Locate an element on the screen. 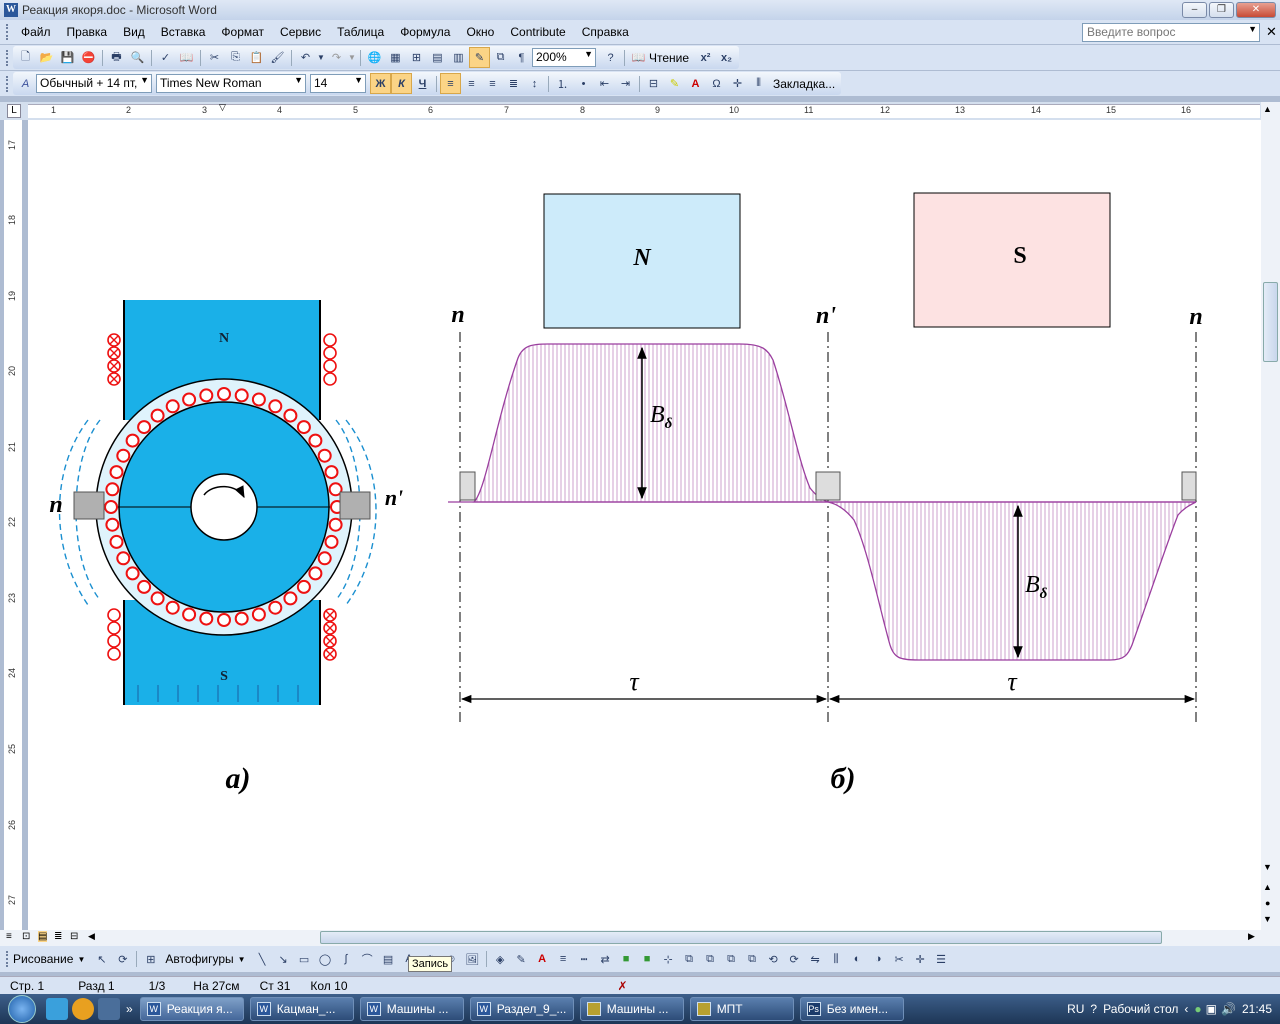 This screenshot has height=1024, width=1280. align-right-icon: ≡ is located at coordinates (492, 83).